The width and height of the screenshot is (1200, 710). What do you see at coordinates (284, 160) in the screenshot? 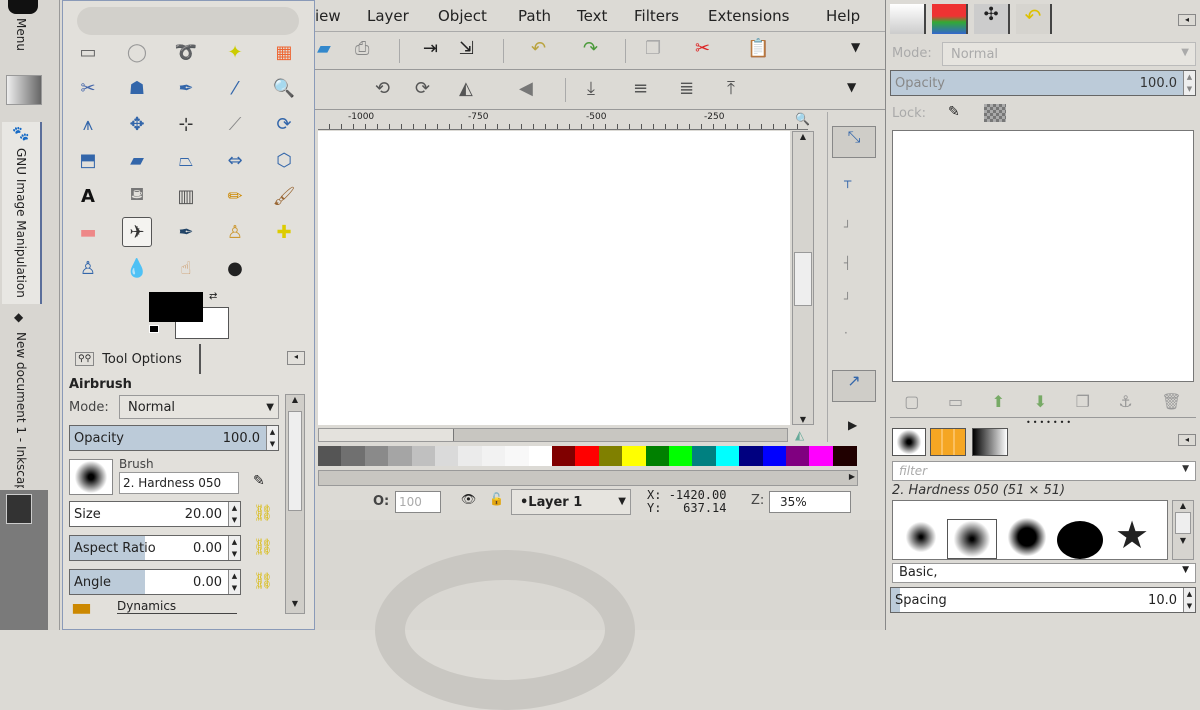
I see `tool-cage-icon: ⬡` at bounding box center [284, 160].